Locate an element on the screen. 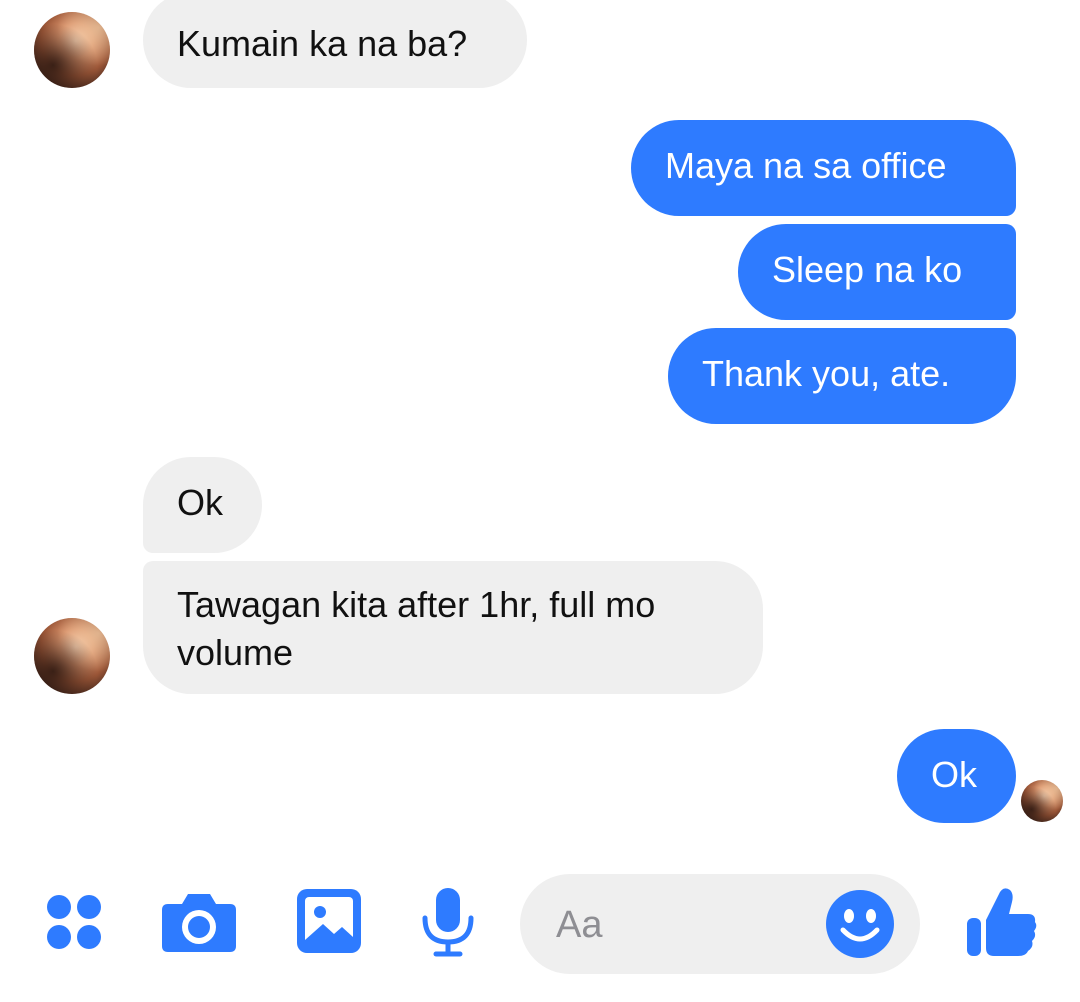 Image resolution: width=1080 pixels, height=1002 pixels. message-text: Kumain ka na ba? is located at coordinates (322, 43).